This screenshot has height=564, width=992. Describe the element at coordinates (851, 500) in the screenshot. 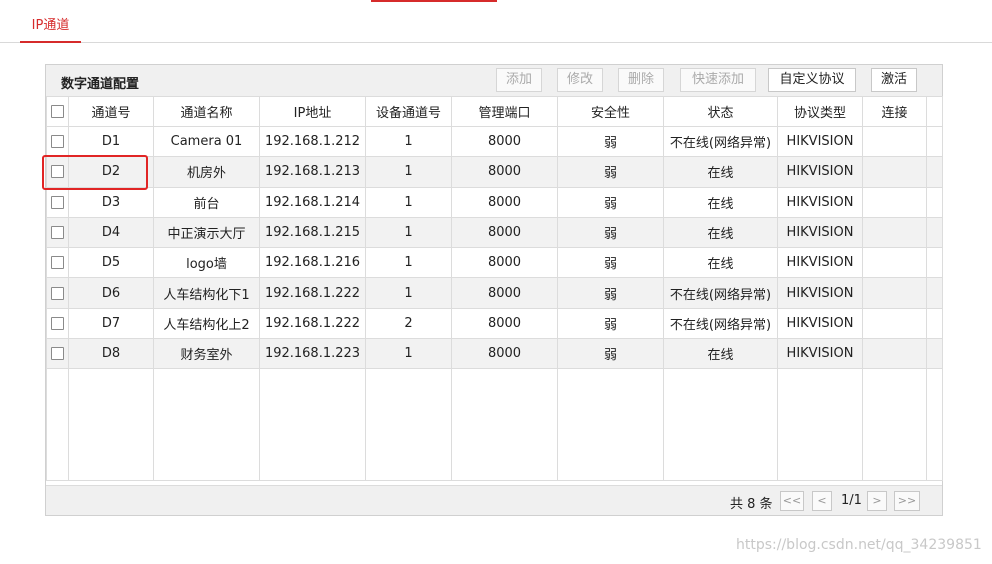

I see `page-indicator: 1/1` at that location.